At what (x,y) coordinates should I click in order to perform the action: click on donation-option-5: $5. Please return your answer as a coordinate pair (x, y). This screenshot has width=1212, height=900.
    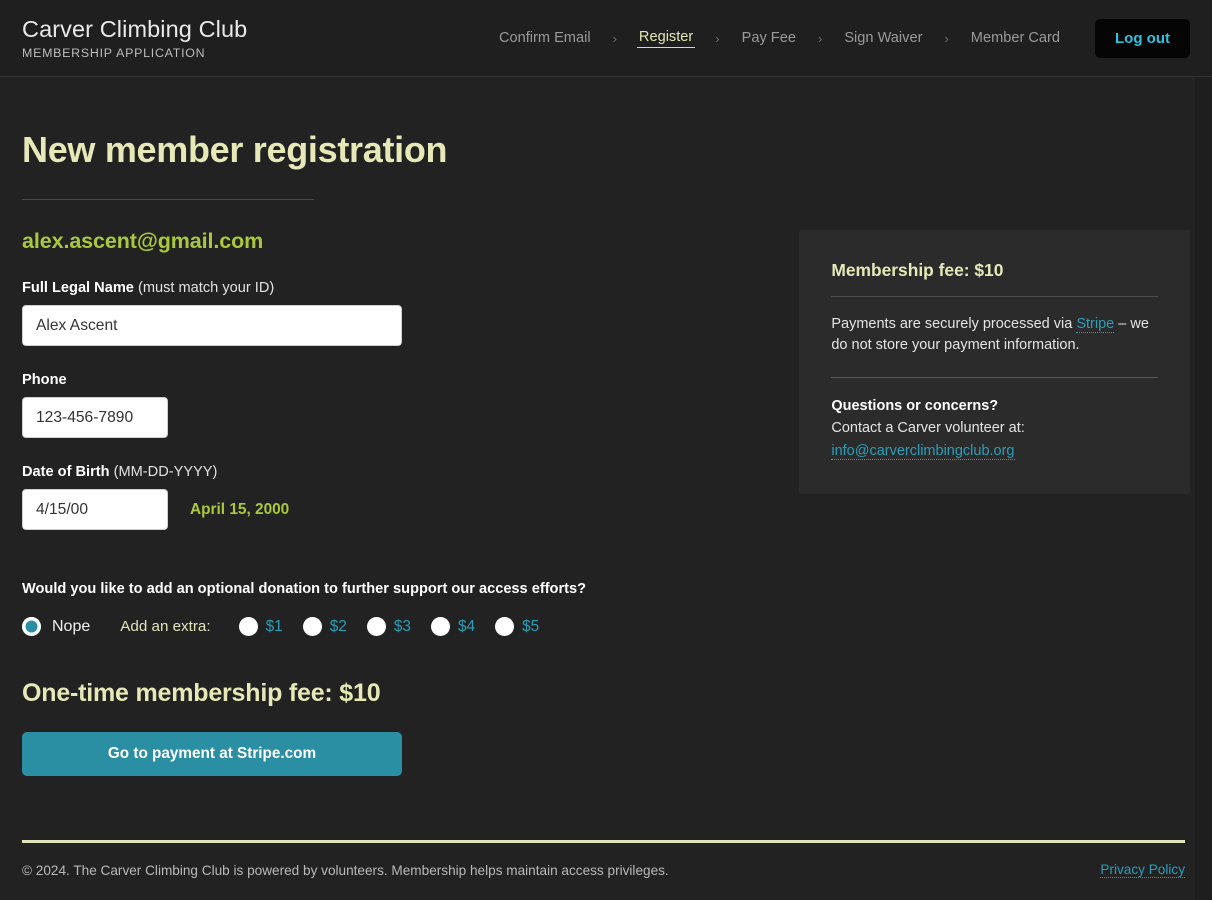
    Looking at the image, I should click on (517, 626).